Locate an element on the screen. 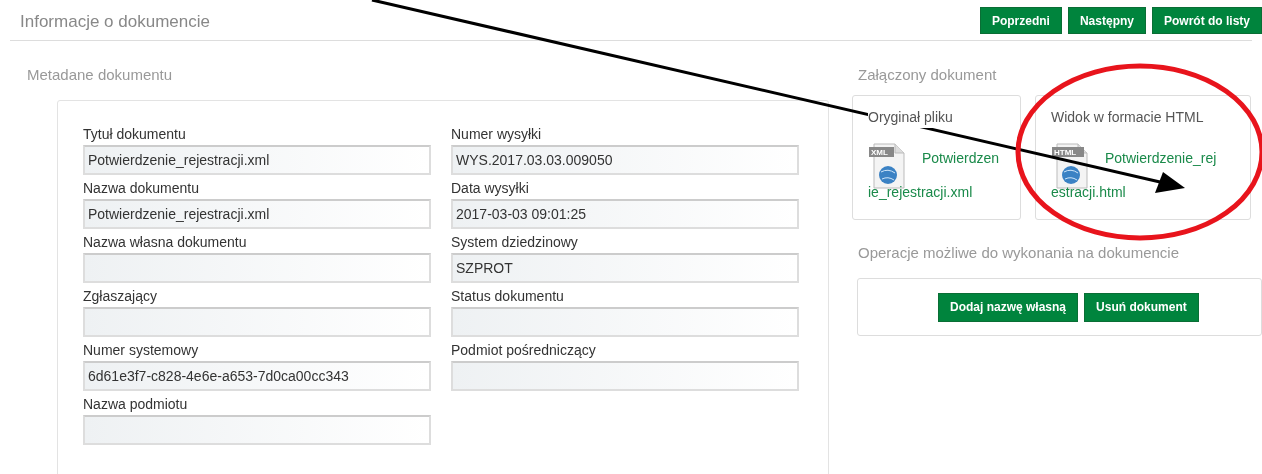  section-title: Załączony dokument is located at coordinates (928, 75).